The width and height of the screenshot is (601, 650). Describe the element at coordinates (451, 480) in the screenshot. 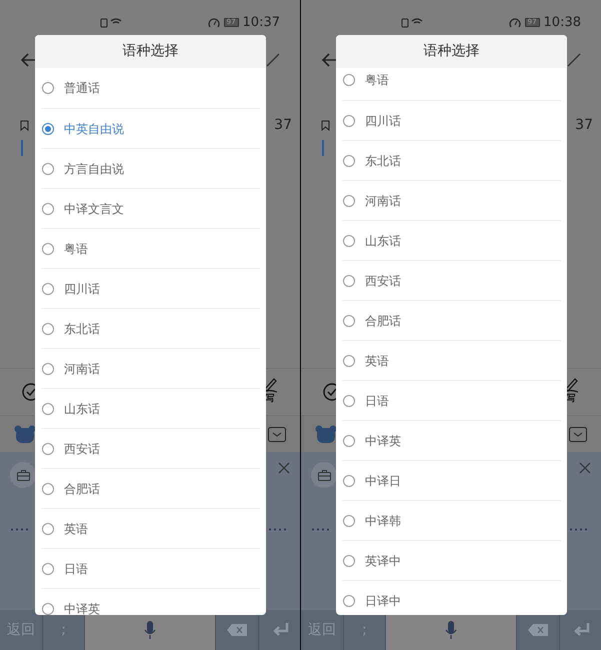

I see `language-option: 中译日` at that location.